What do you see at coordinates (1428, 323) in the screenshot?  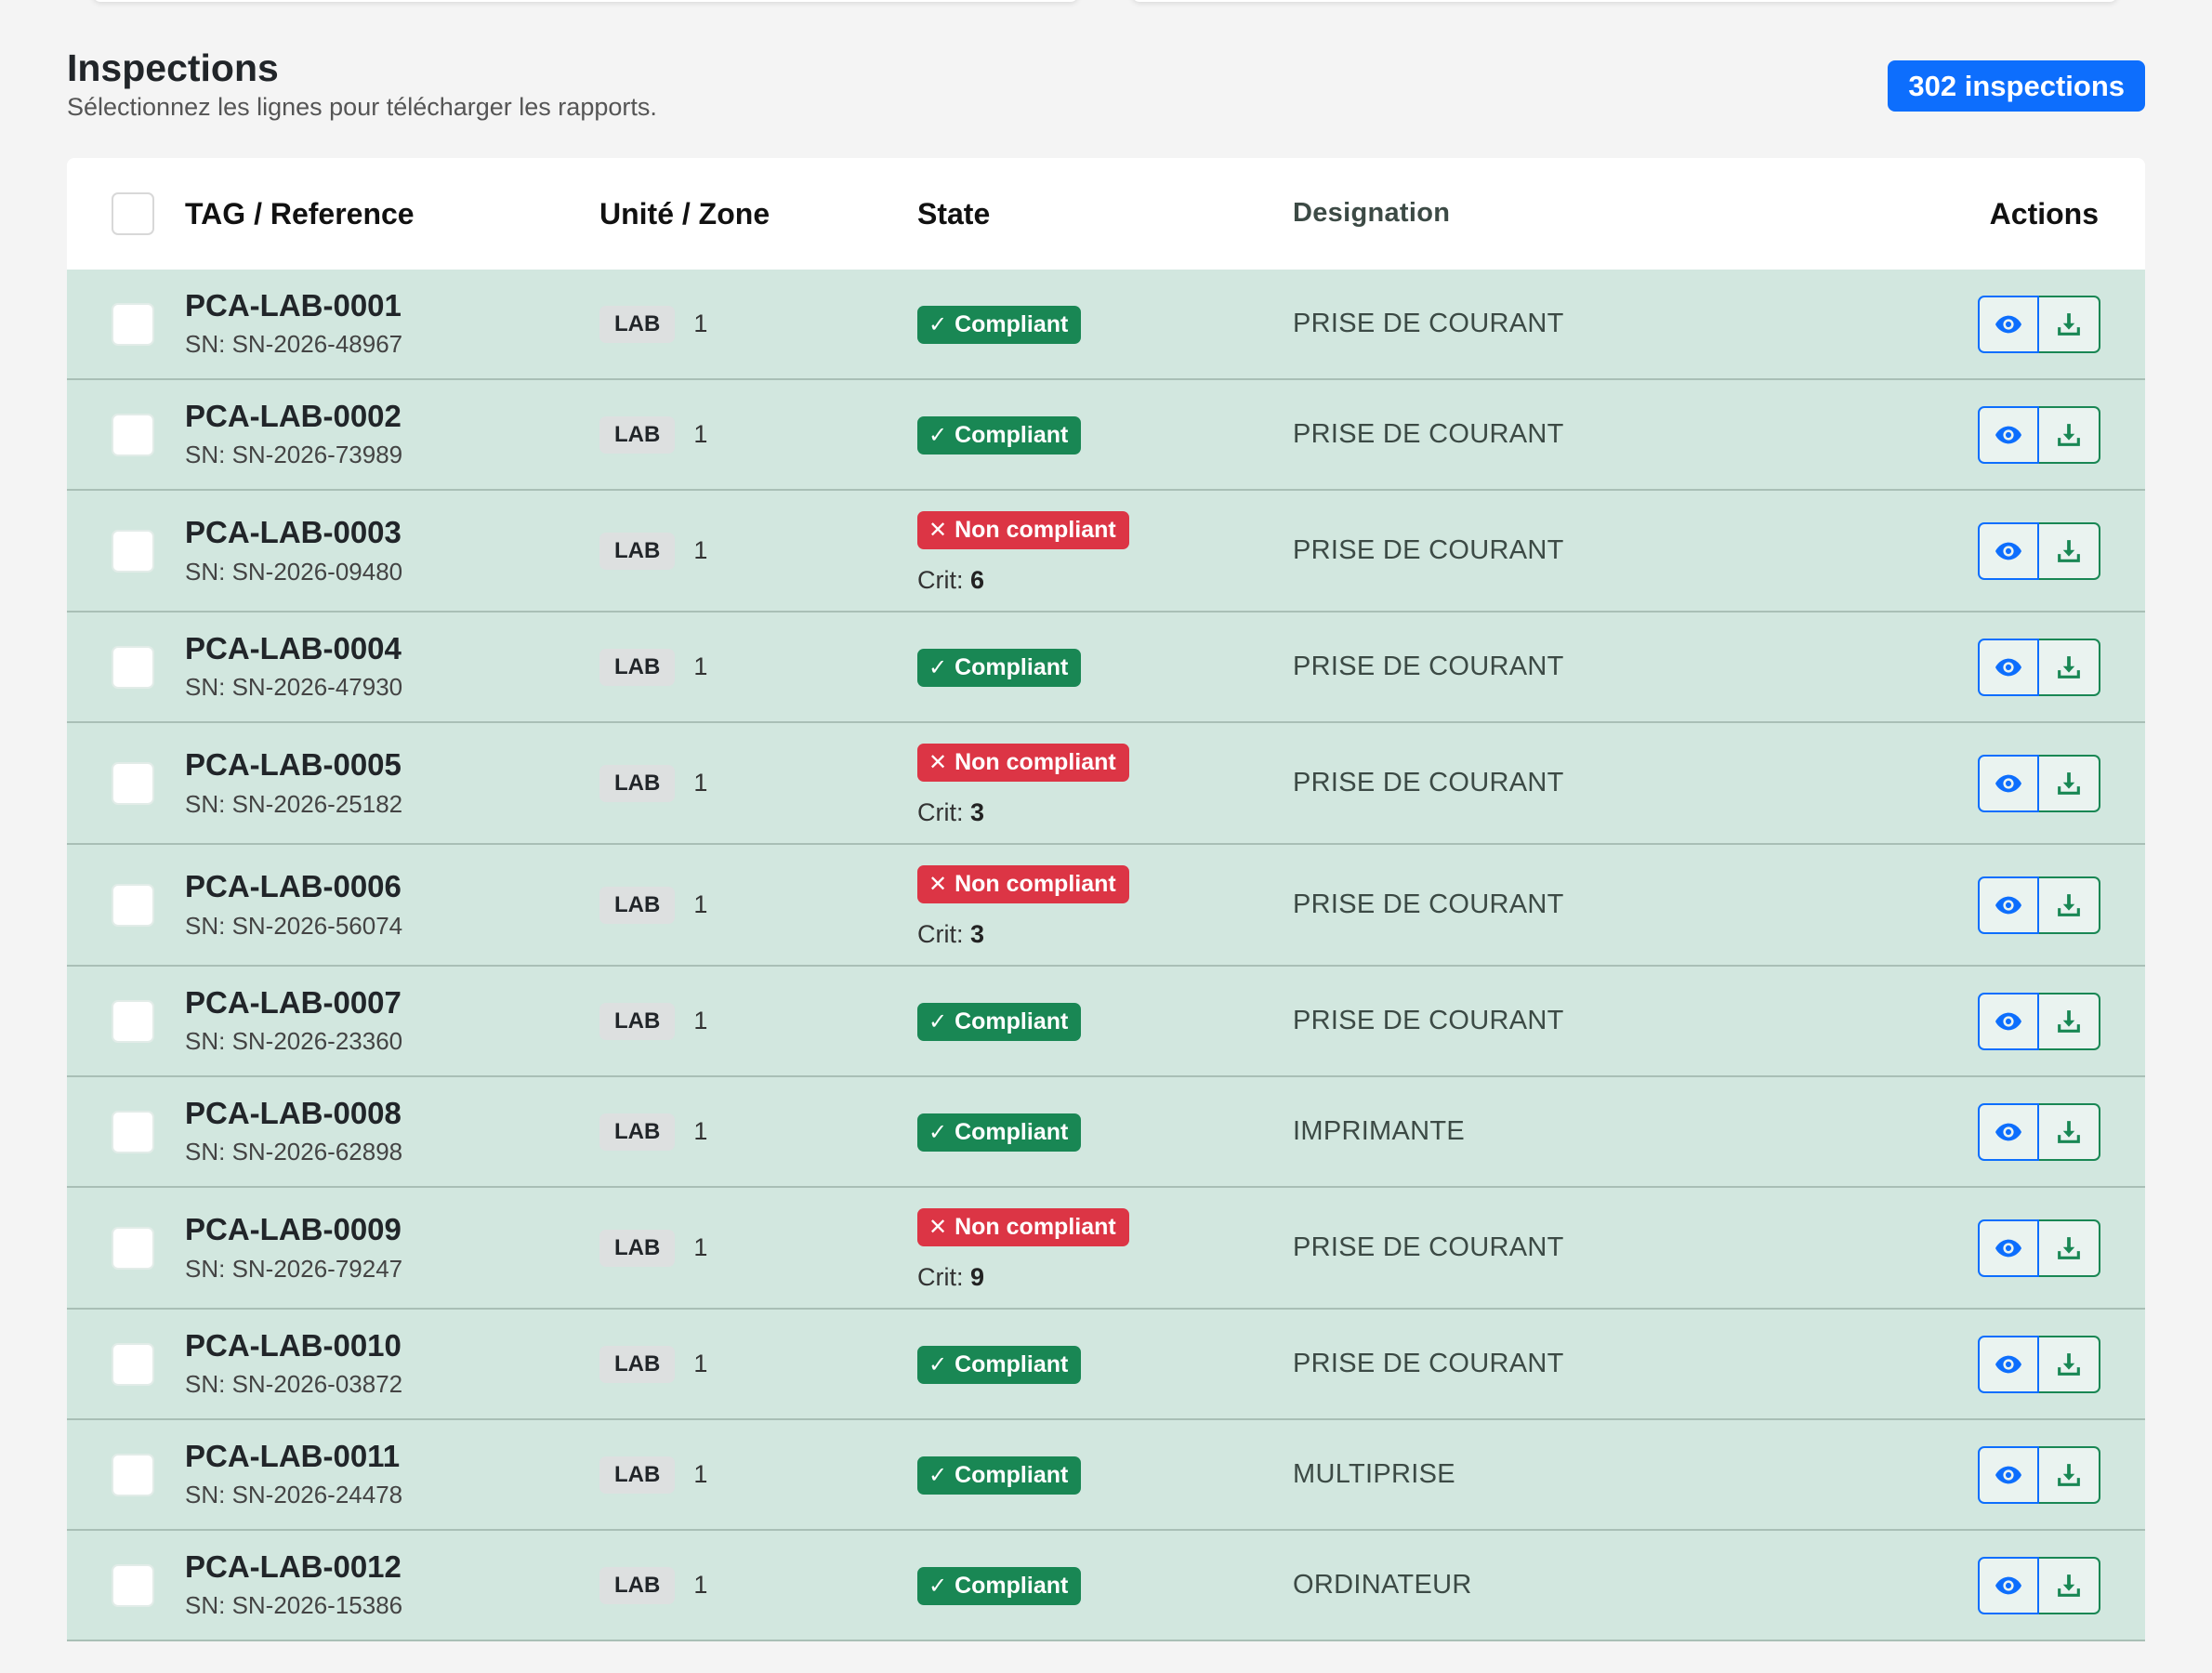 I see `designation: PRISE DE COURANT` at bounding box center [1428, 323].